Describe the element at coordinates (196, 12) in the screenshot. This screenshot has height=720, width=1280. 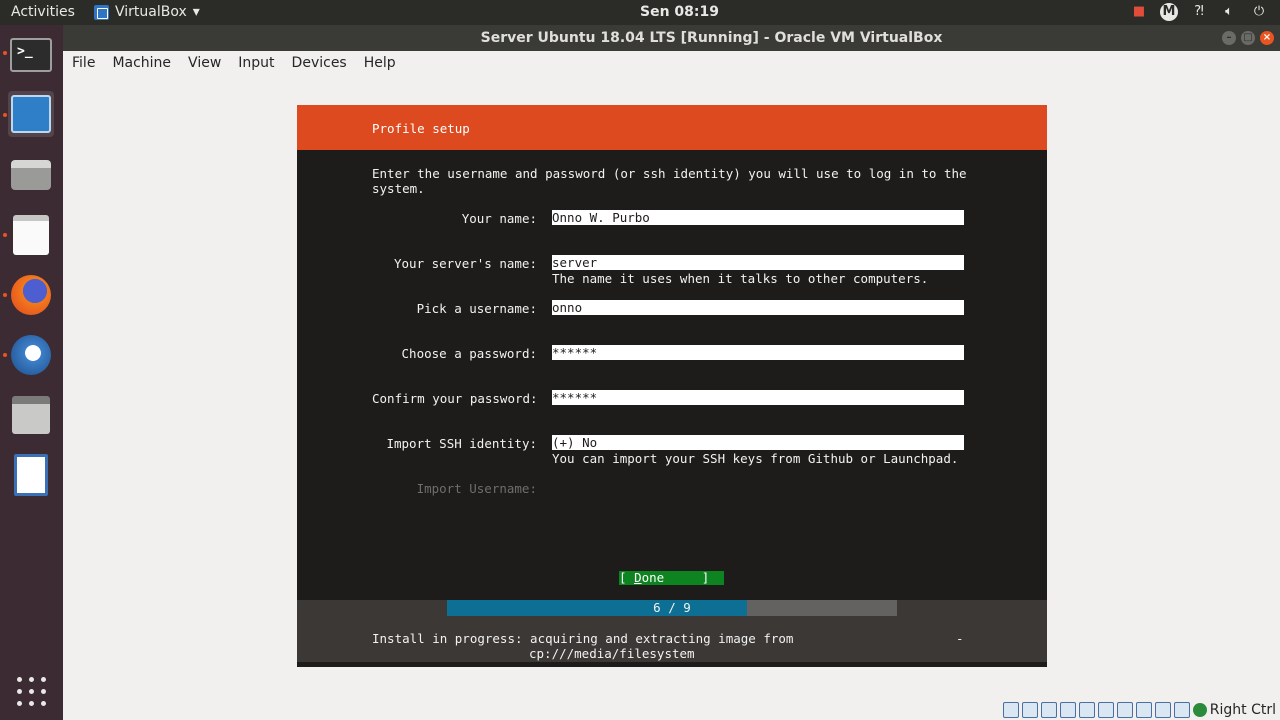
I see `chevron-down-icon: ▾` at that location.